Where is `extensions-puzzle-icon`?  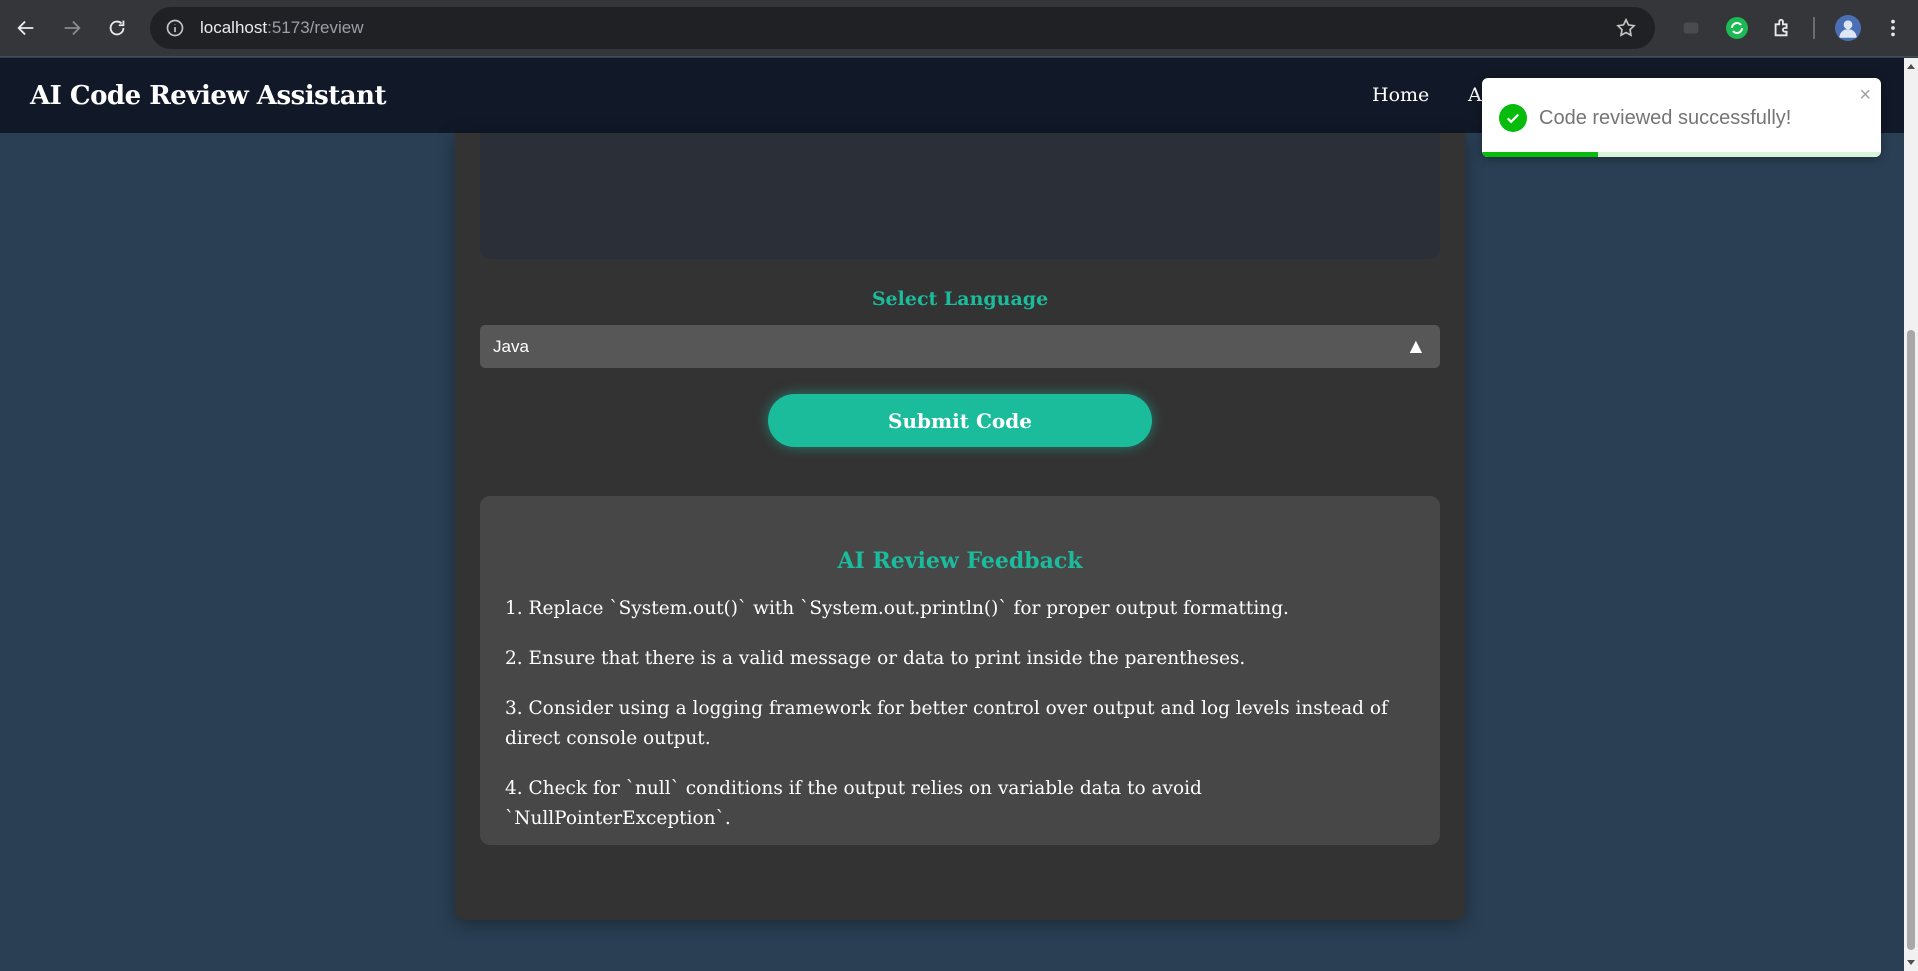
extensions-puzzle-icon is located at coordinates (1782, 28).